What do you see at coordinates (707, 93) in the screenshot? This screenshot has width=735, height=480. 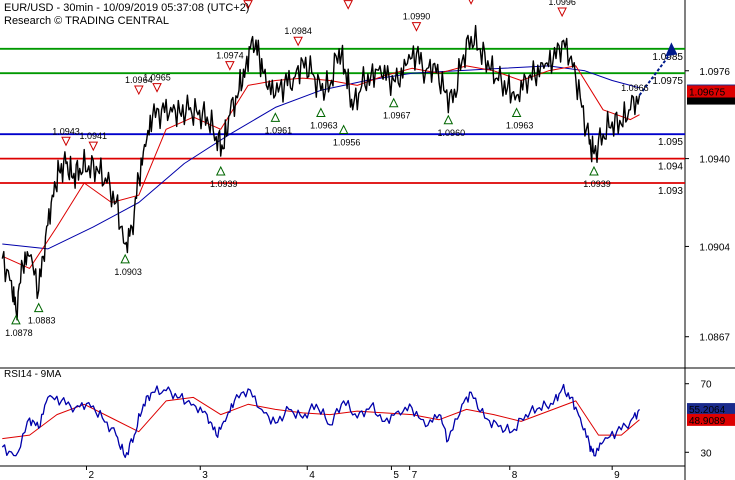 I see `ma-price-tag: 1.09675` at bounding box center [707, 93].